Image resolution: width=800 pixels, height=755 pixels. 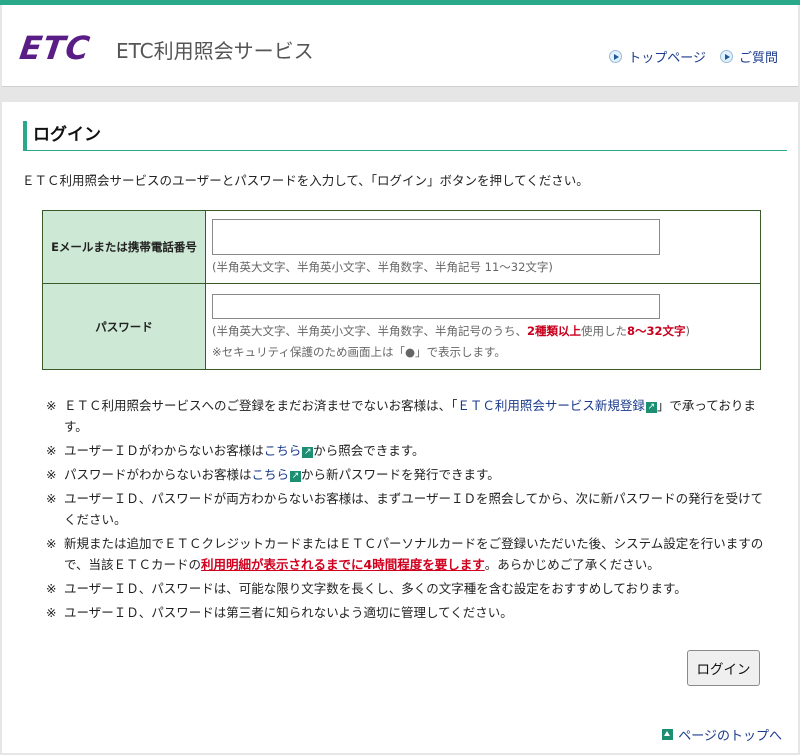 I want to click on page-top-link-label: ページのトップへ, so click(x=730, y=736).